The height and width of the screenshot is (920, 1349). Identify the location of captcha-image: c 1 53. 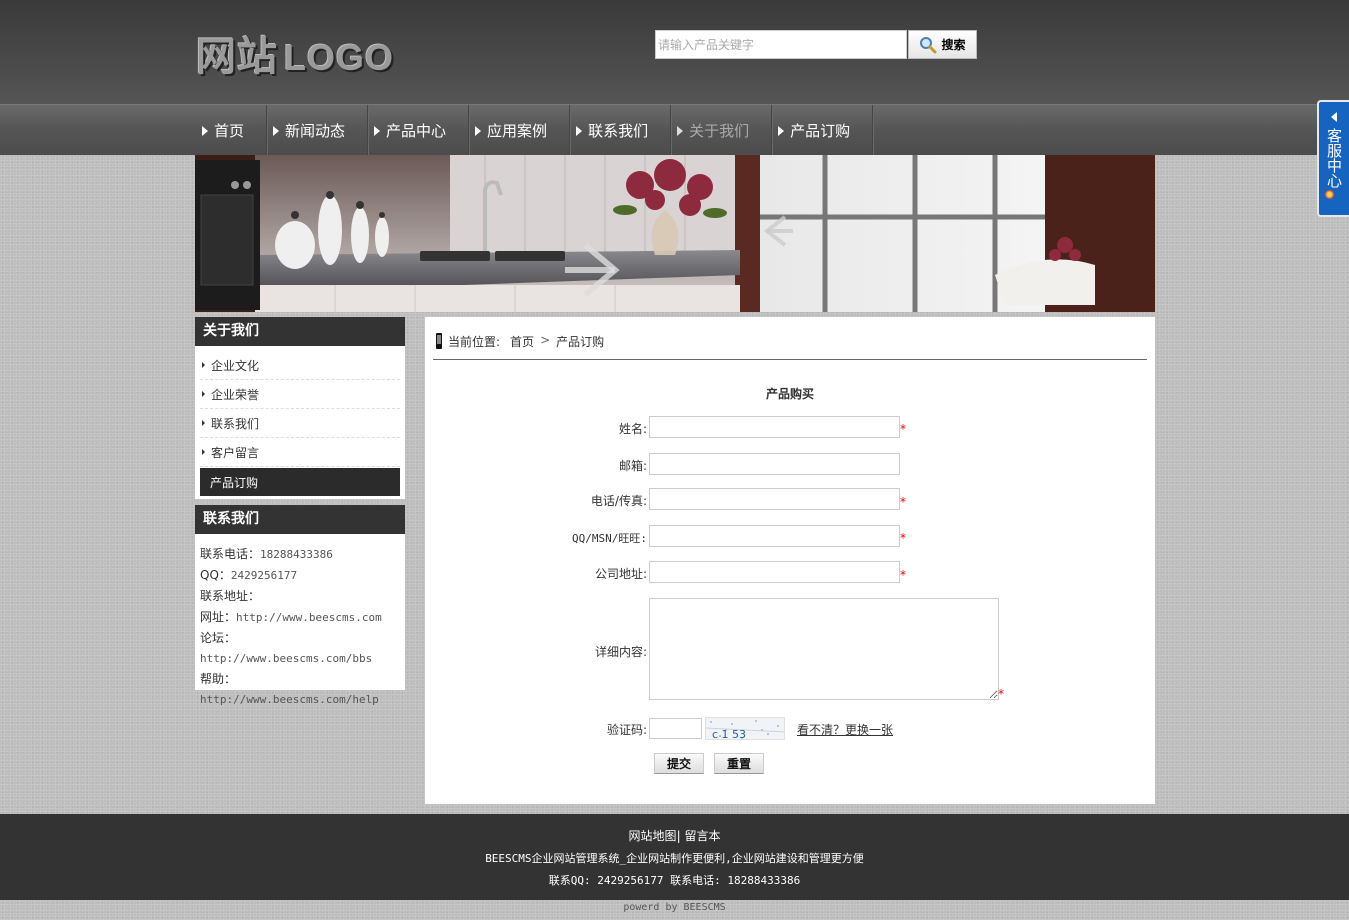
(745, 728).